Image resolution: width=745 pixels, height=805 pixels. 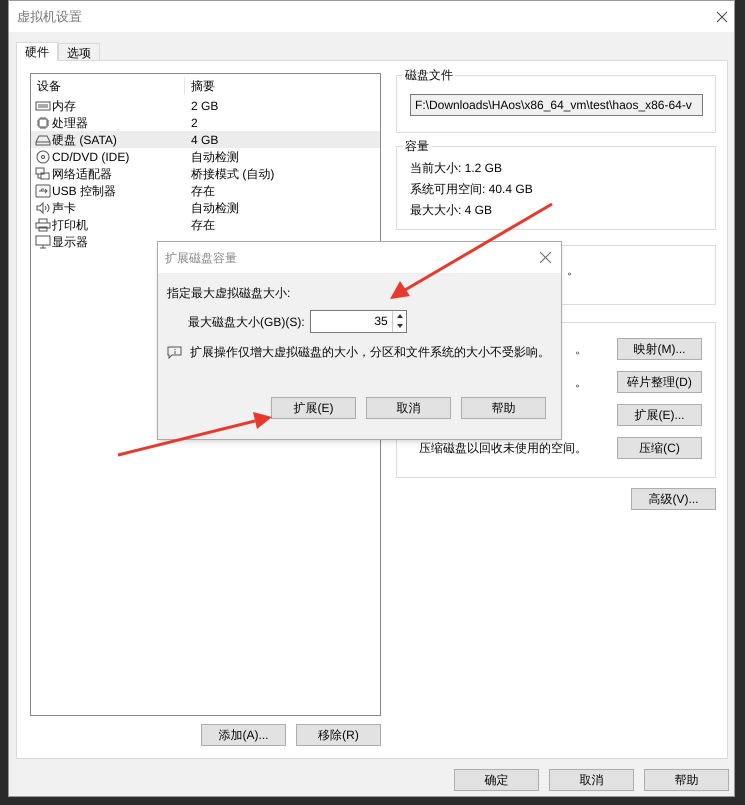 I want to click on device-row: 硬盘 (SATA) 4 GB, so click(x=205, y=139).